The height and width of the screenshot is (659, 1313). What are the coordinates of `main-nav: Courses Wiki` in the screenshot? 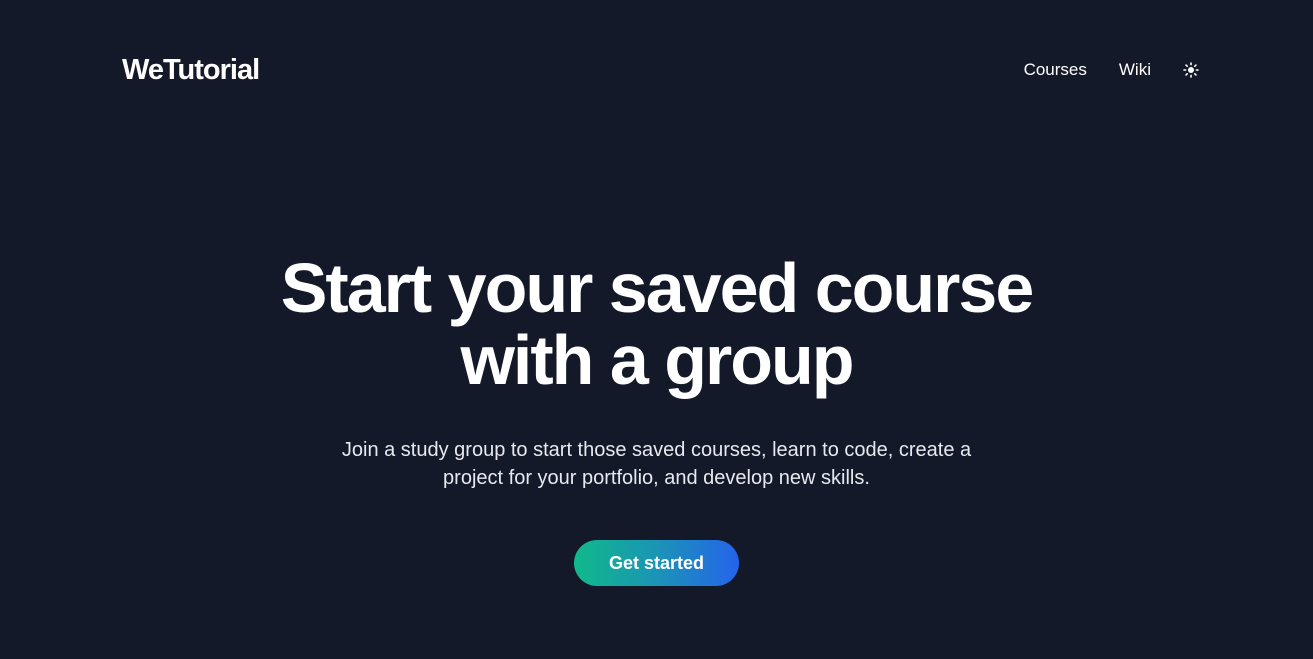 It's located at (1111, 70).